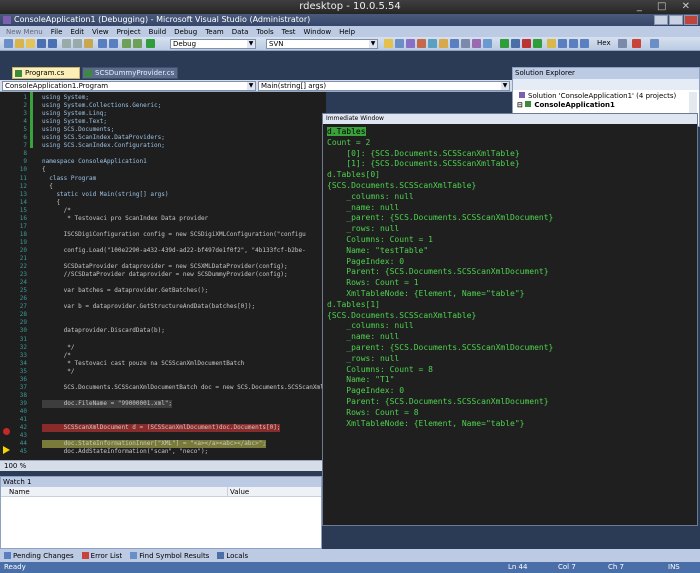 The width and height of the screenshot is (700, 573). Describe the element at coordinates (24, 32) in the screenshot. I see `menu-new-menu: New Menu` at that location.